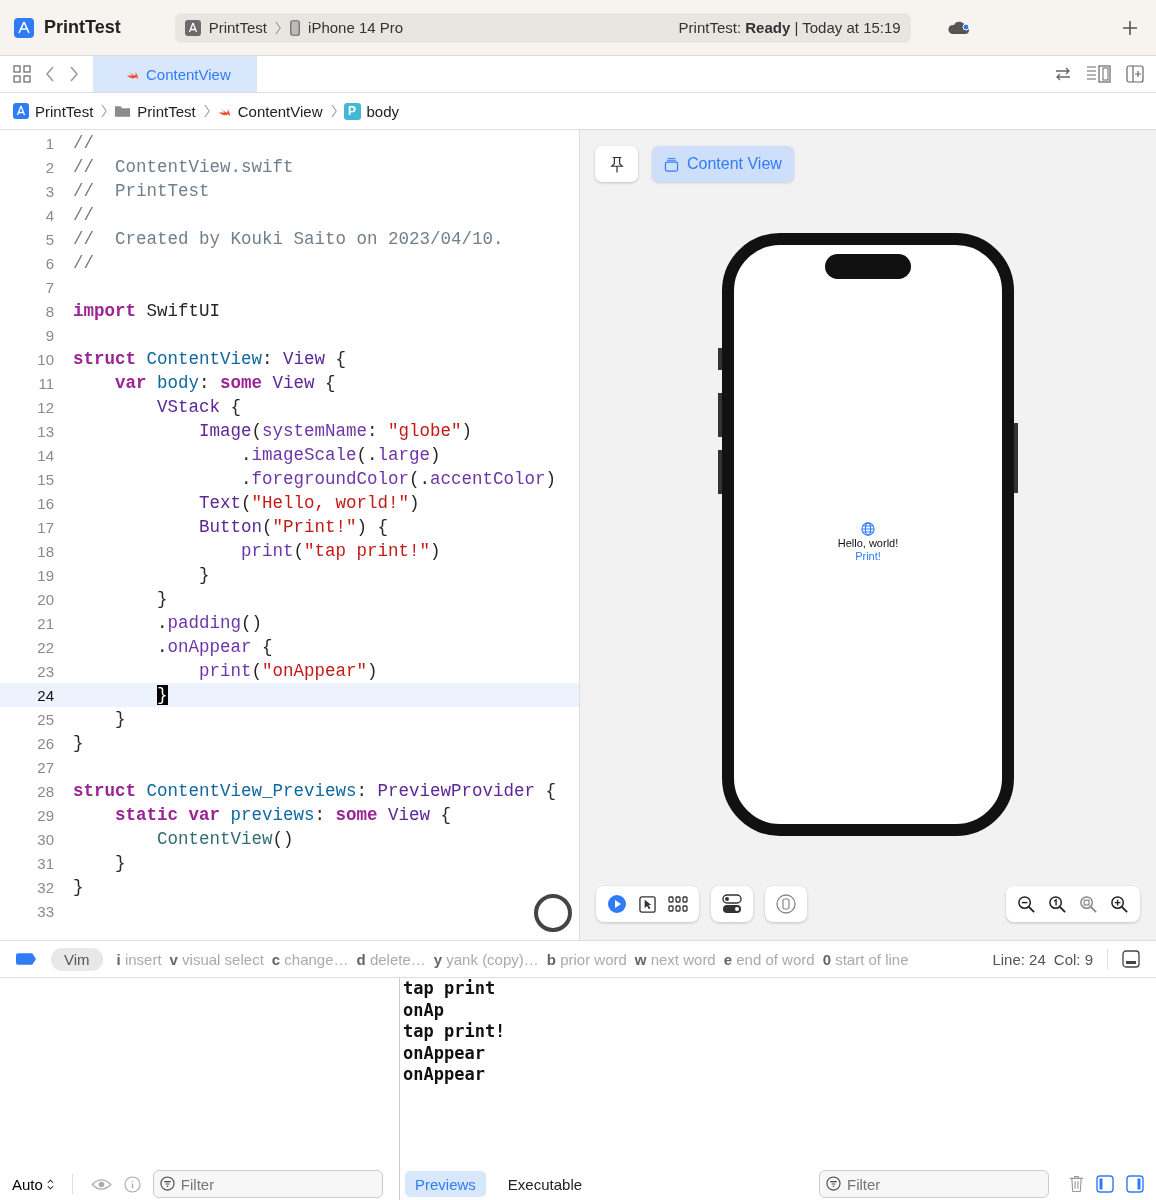 The width and height of the screenshot is (1156, 1200). Describe the element at coordinates (1063, 74) in the screenshot. I see `swap-arrows-icon` at that location.